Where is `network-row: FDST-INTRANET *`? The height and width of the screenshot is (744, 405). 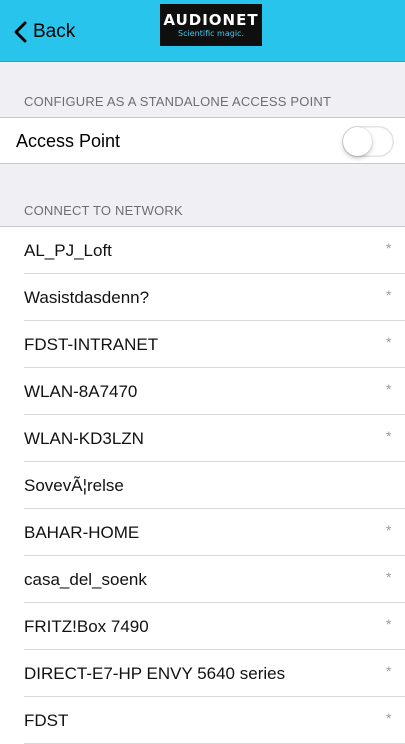 network-row: FDST-INTRANET * is located at coordinates (202, 344).